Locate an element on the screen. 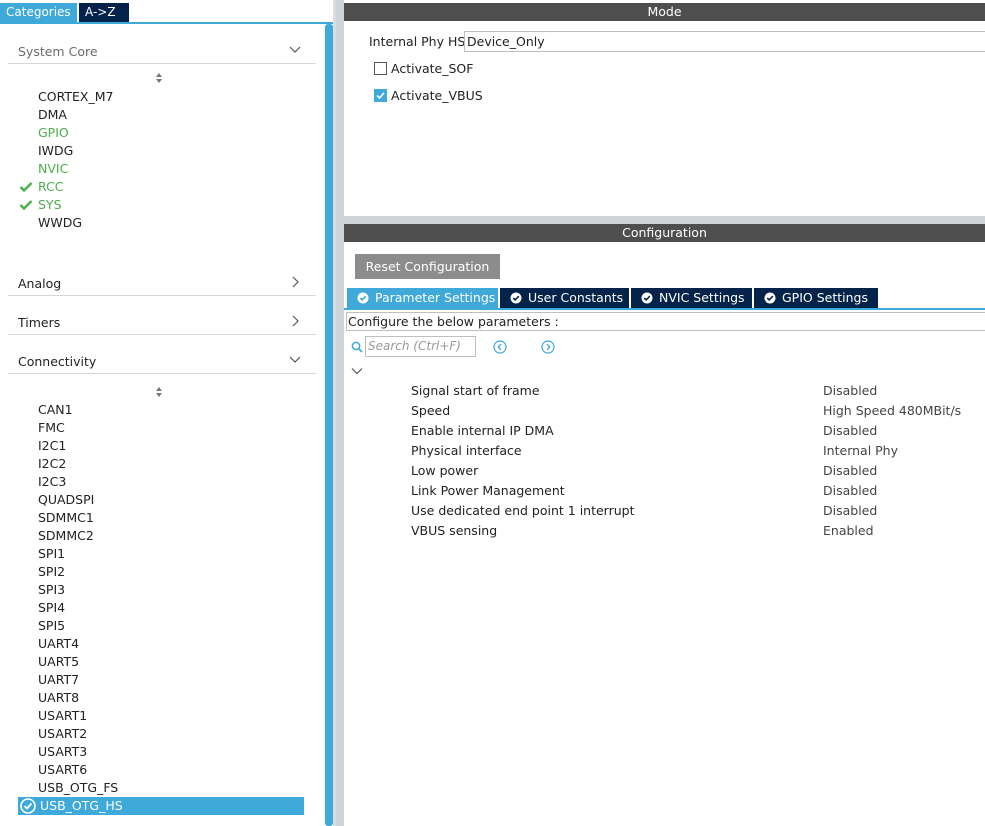 The width and height of the screenshot is (985, 826). internal-phy-select: Device_Only is located at coordinates (724, 41).